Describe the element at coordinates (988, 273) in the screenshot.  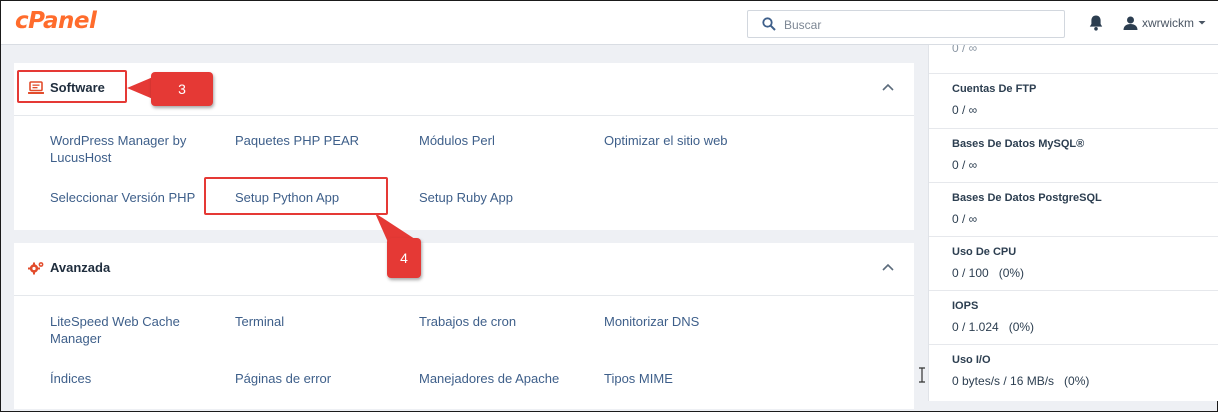
I see `stat-value: 0 / 100 (0%)` at that location.